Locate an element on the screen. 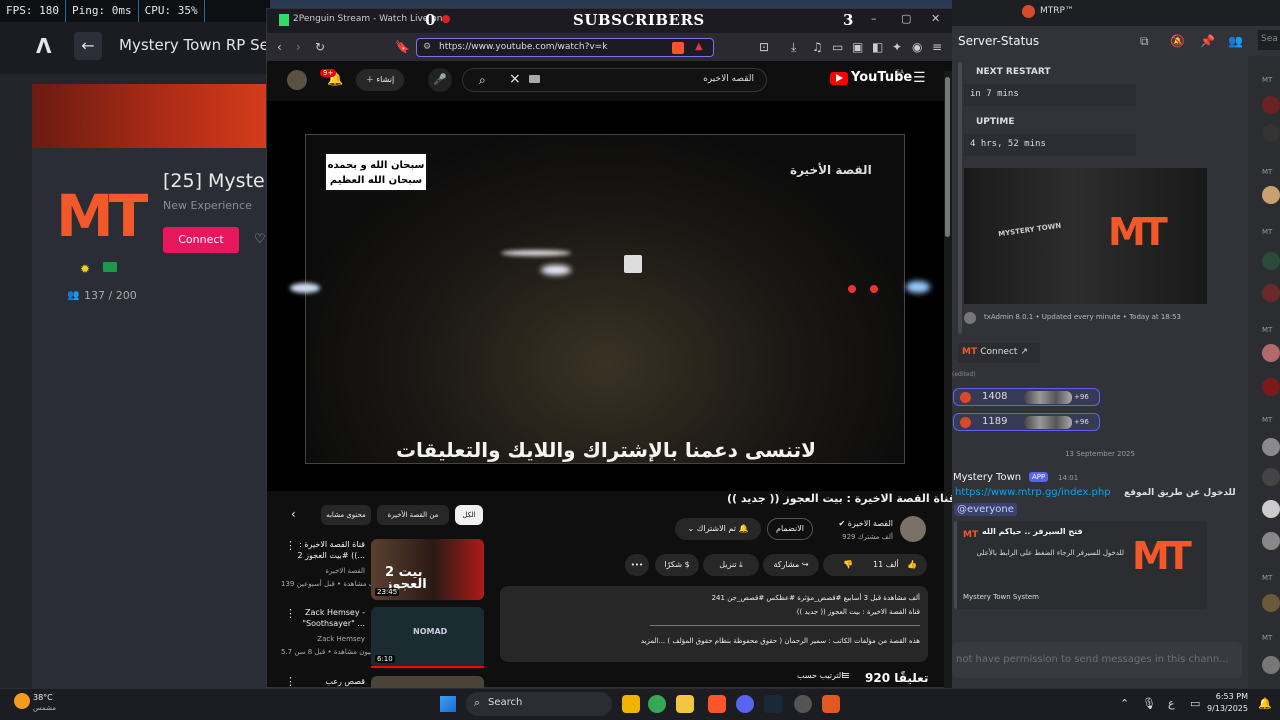  chrome-icon is located at coordinates (657, 704).